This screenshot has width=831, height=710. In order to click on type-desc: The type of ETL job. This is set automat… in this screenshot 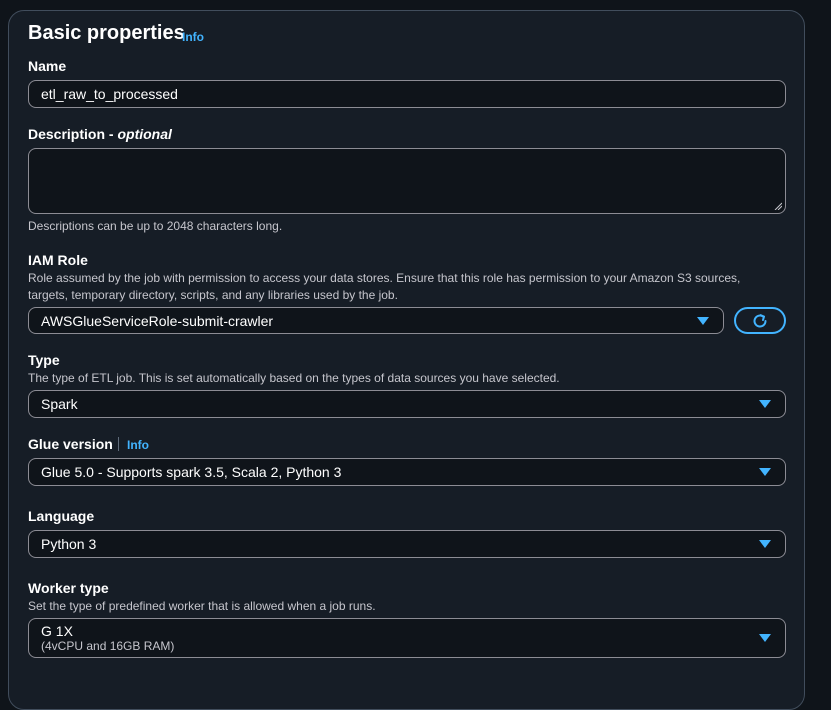, I will do `click(294, 378)`.